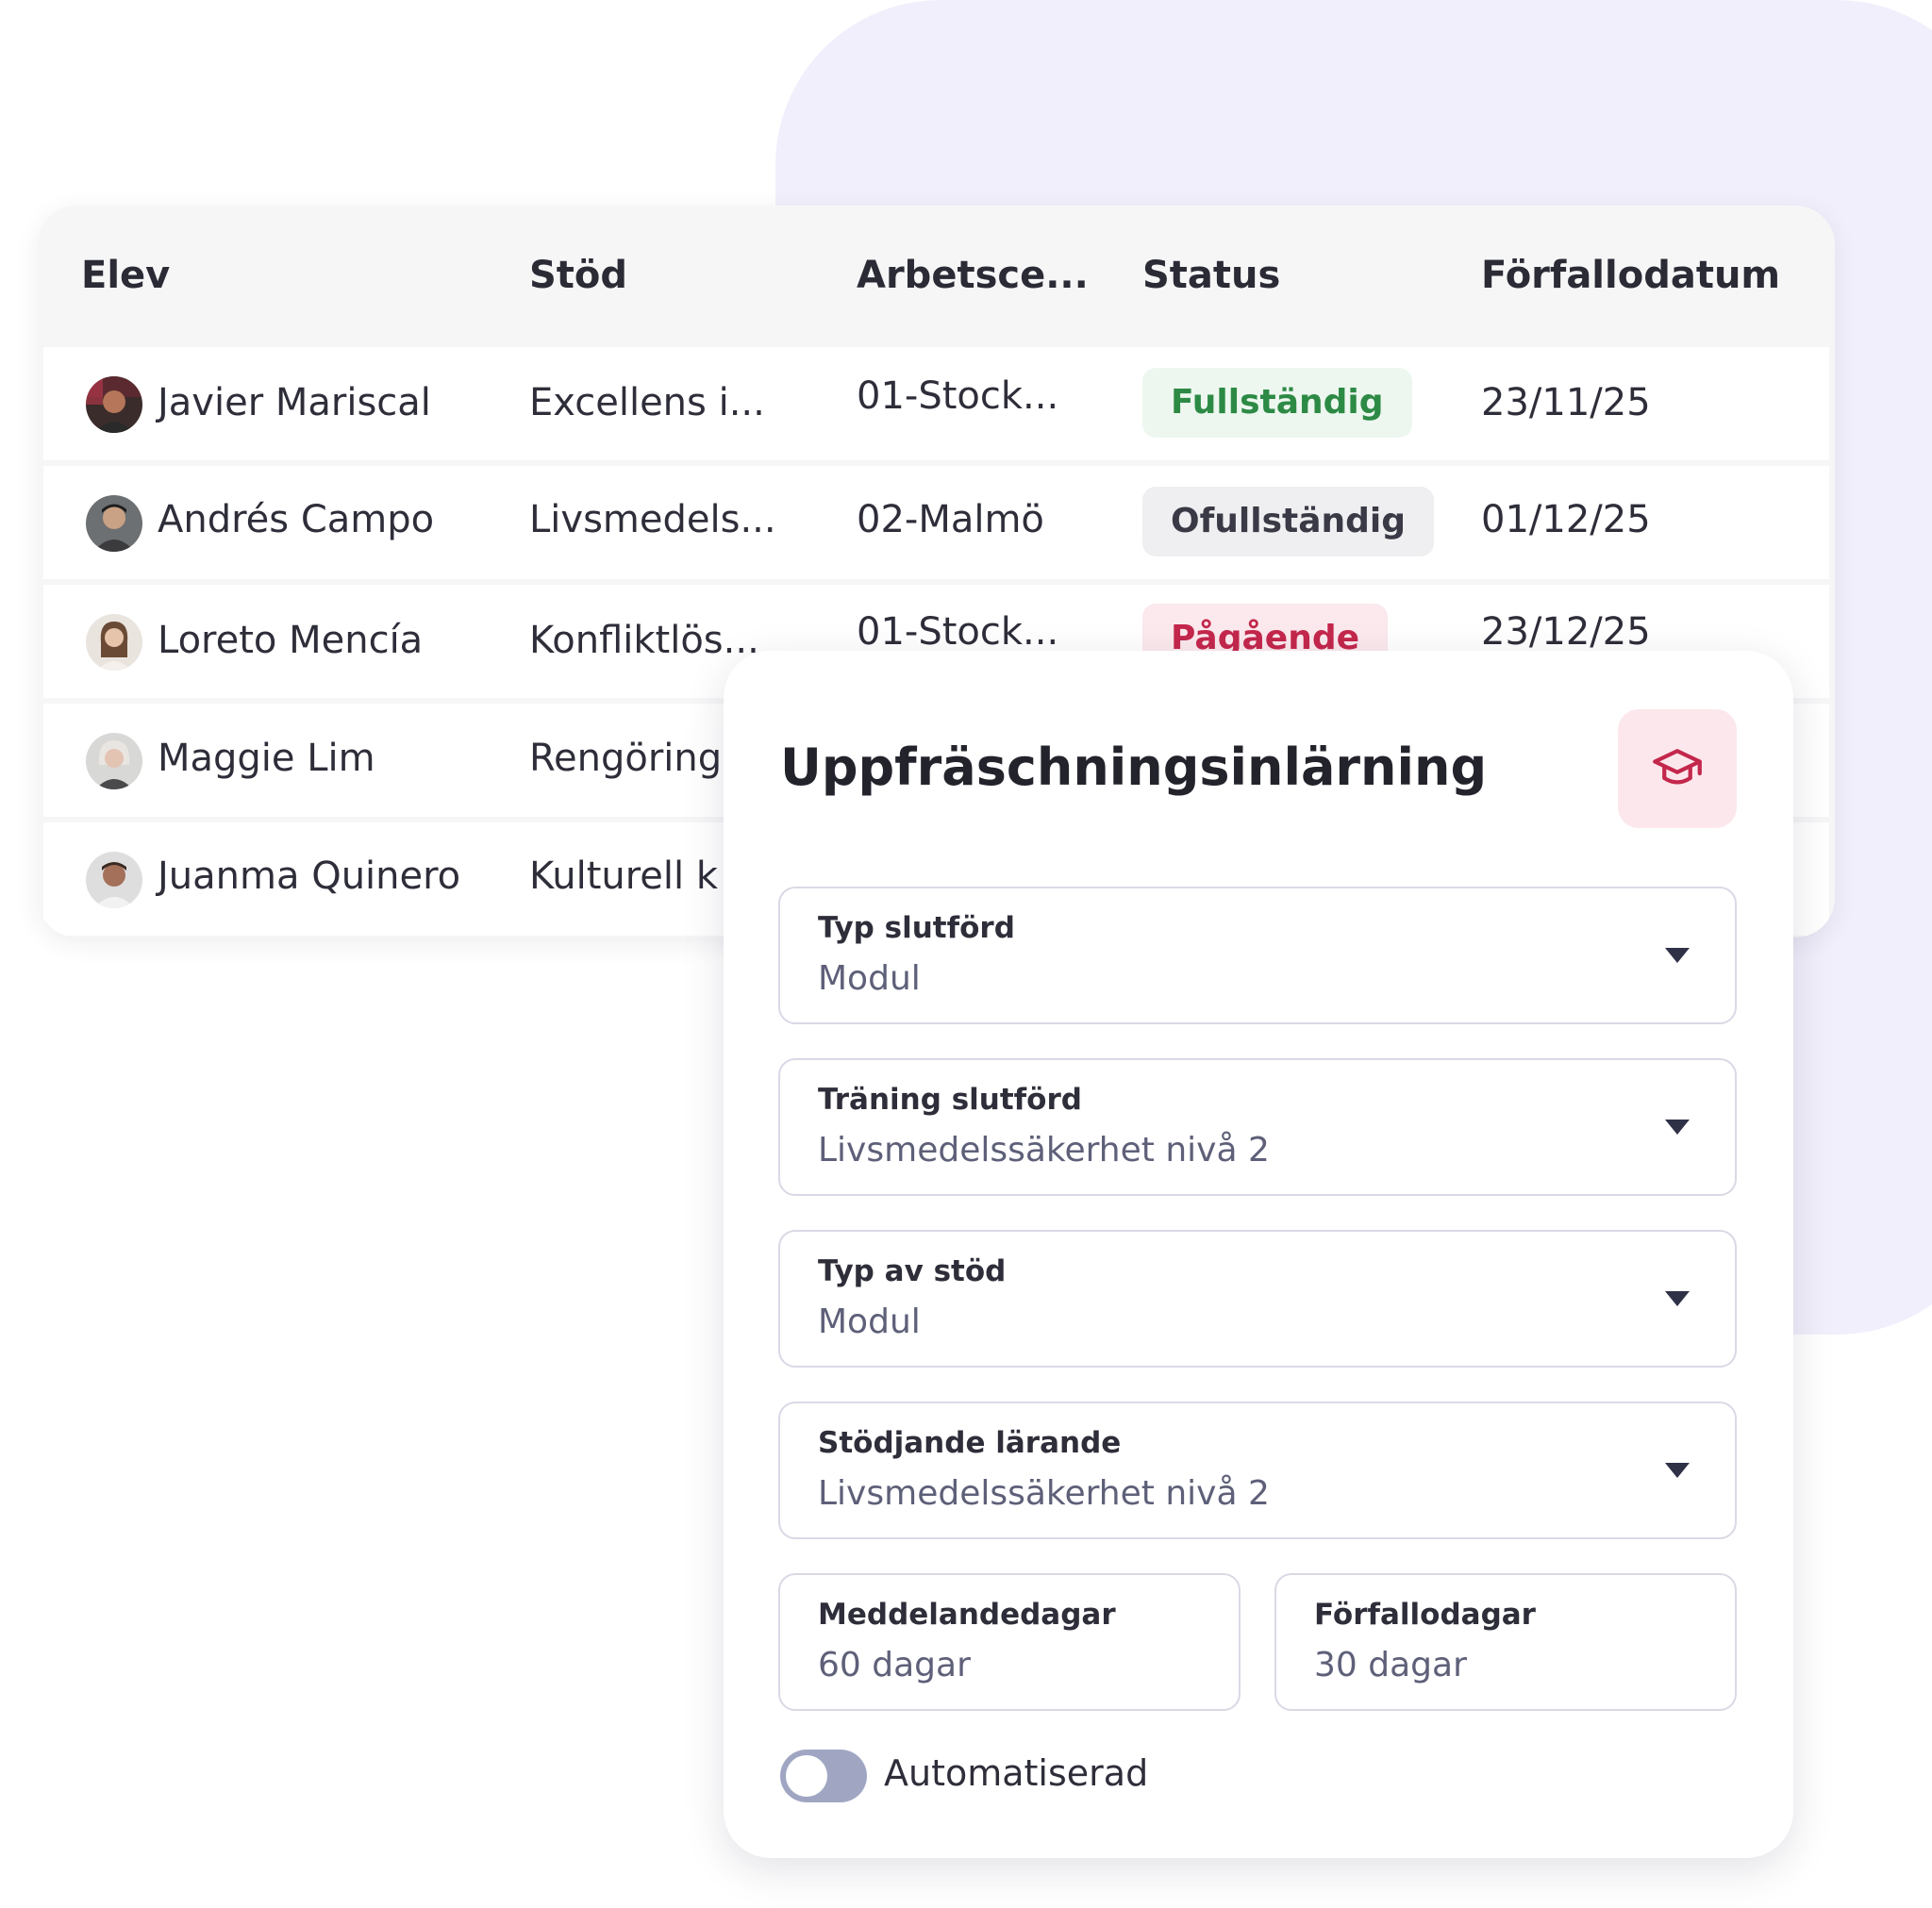 The height and width of the screenshot is (1908, 1932). What do you see at coordinates (309, 876) in the screenshot?
I see `student-name: Juanma Quinero` at bounding box center [309, 876].